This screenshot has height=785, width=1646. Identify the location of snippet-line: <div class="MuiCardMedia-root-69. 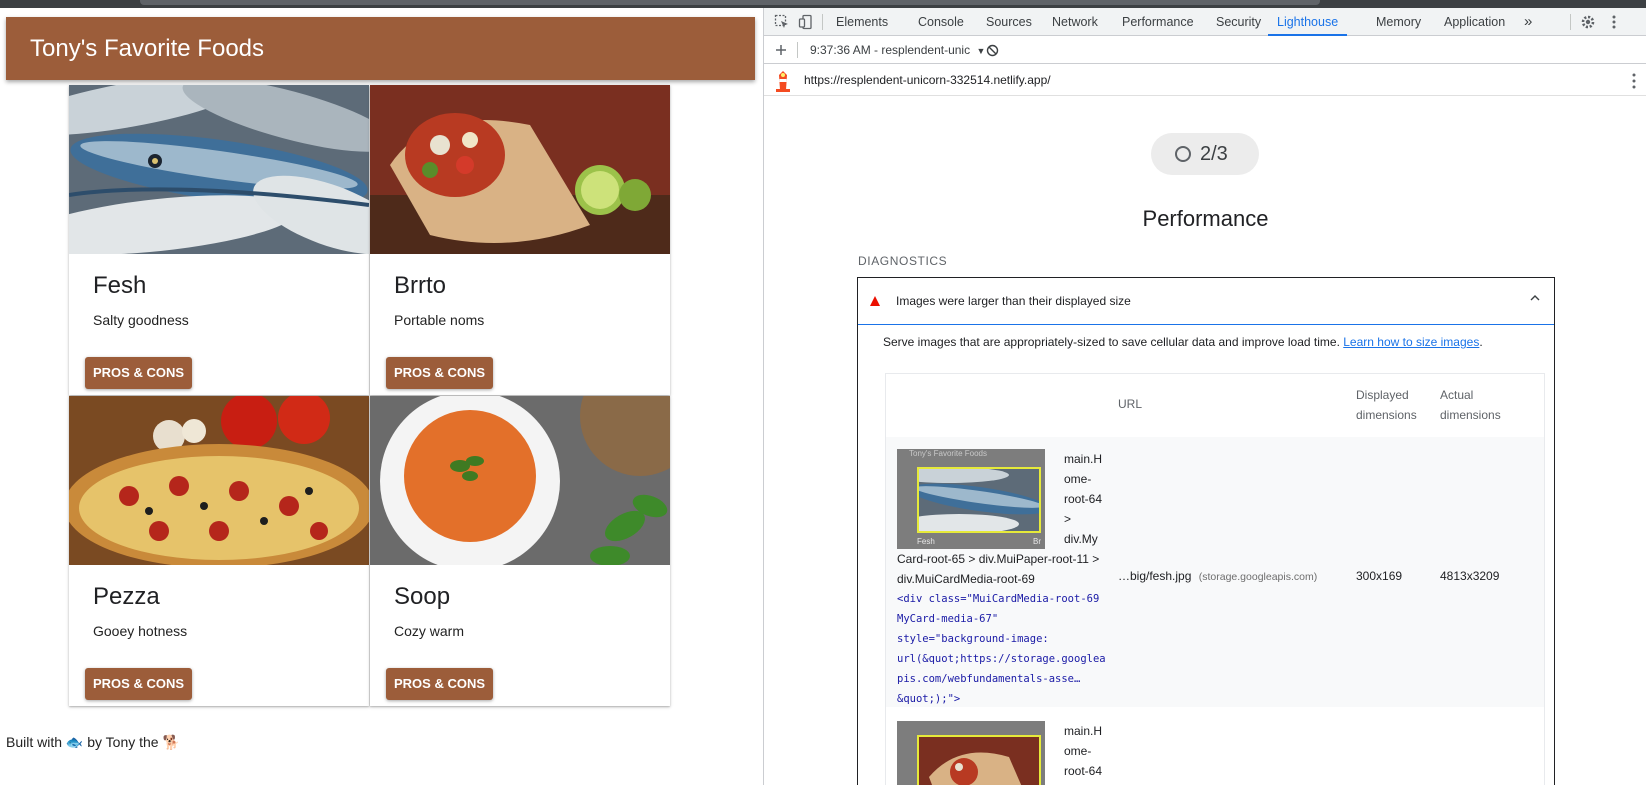
(998, 599).